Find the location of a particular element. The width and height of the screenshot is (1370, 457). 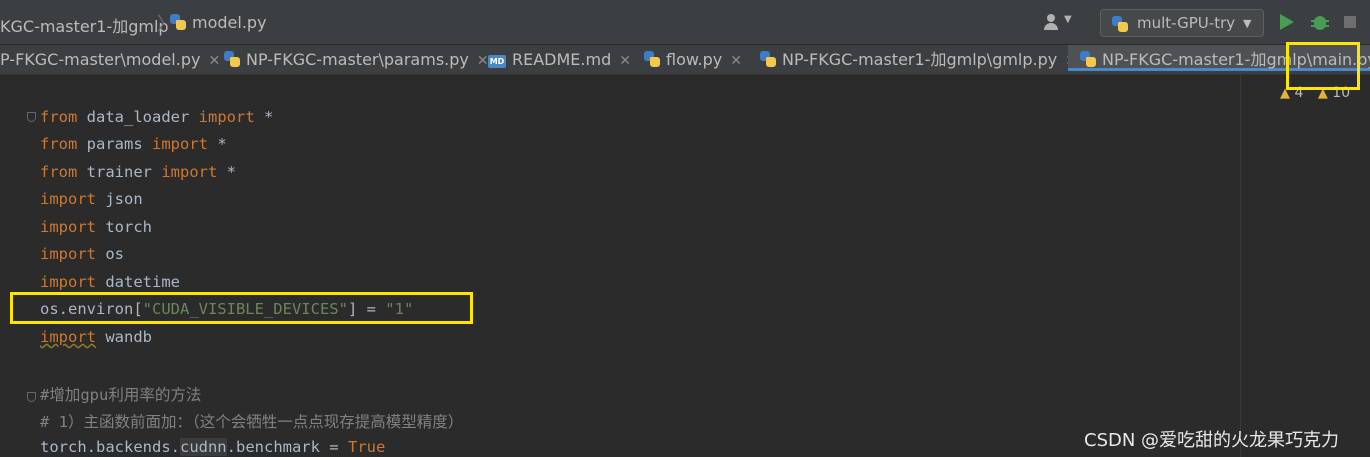

code-line-9: import wandb is located at coordinates (96, 337).